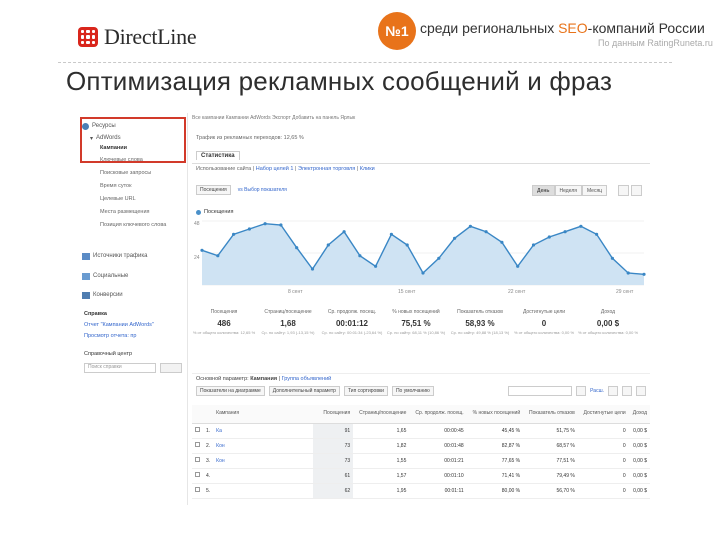 Image resolution: width=720 pixels, height=540 pixels. What do you see at coordinates (105, 276) in the screenshot?
I see `sidebar-item-social: Социальные` at bounding box center [105, 276].